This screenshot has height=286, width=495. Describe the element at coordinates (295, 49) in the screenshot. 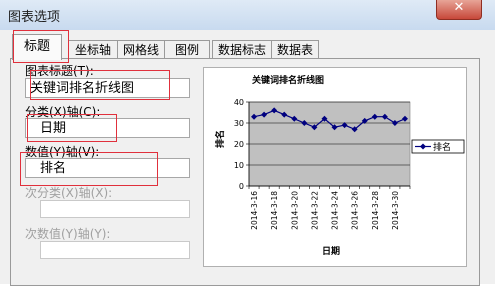

I see `tab-data-table: 数据表` at that location.